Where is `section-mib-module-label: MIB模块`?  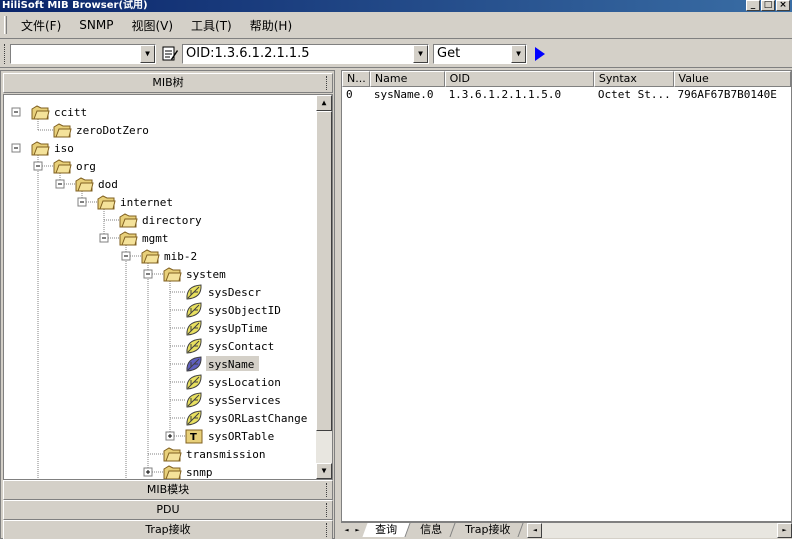
section-mib-module-label: MIB模块 is located at coordinates (168, 489).